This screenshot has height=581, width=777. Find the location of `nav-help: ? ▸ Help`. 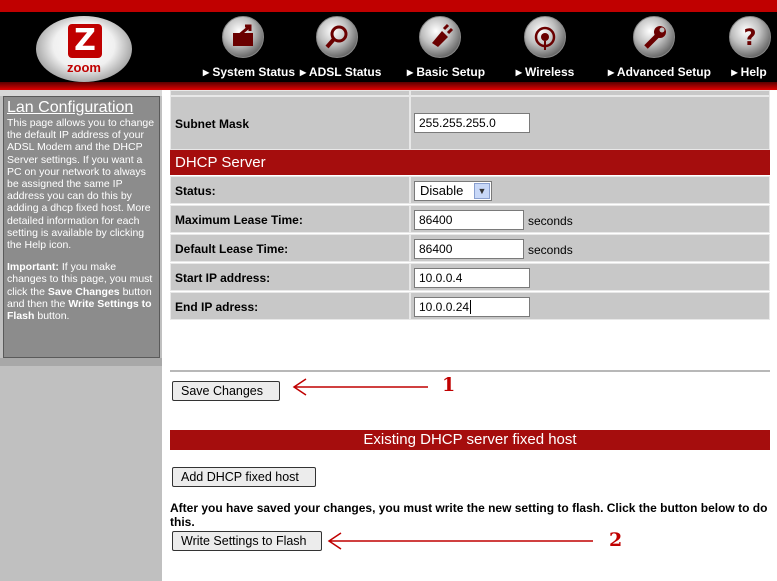

nav-help: ? ▸ Help is located at coordinates (750, 48).